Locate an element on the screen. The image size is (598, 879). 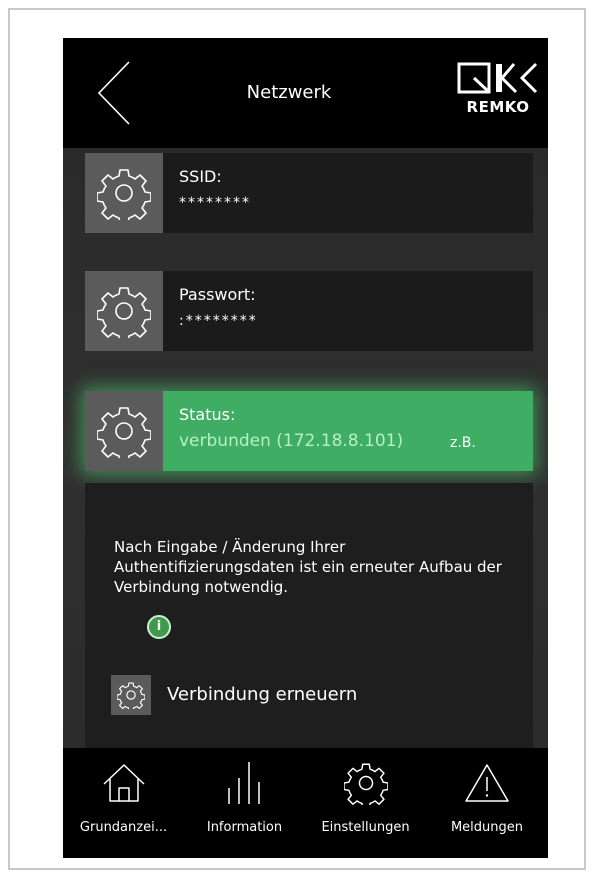
renew-icon-box is located at coordinates (131, 695).